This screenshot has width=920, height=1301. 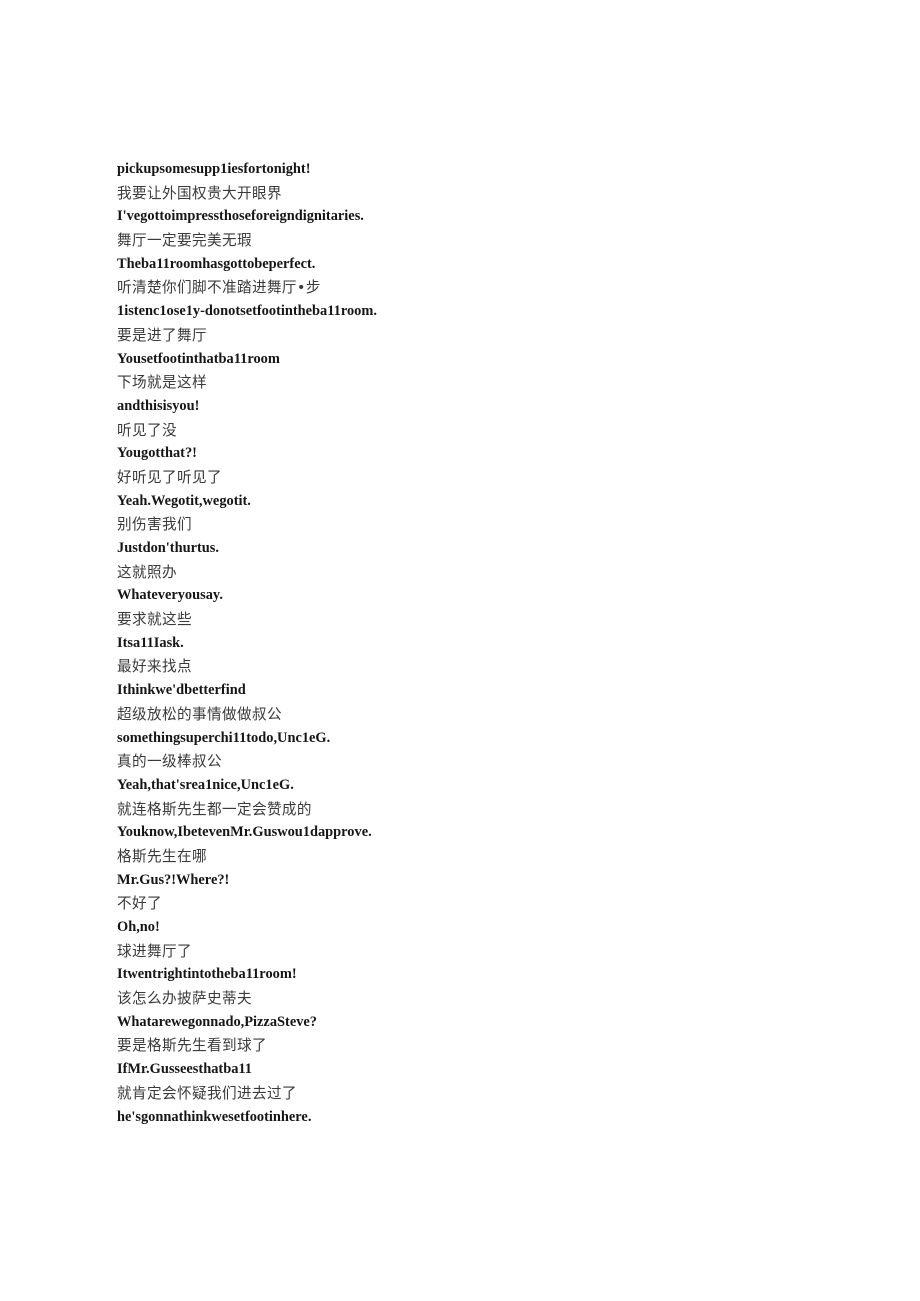 What do you see at coordinates (192, 1046) in the screenshot?
I see `subtitle-line-chinese: 要是格斯先生看到球了` at bounding box center [192, 1046].